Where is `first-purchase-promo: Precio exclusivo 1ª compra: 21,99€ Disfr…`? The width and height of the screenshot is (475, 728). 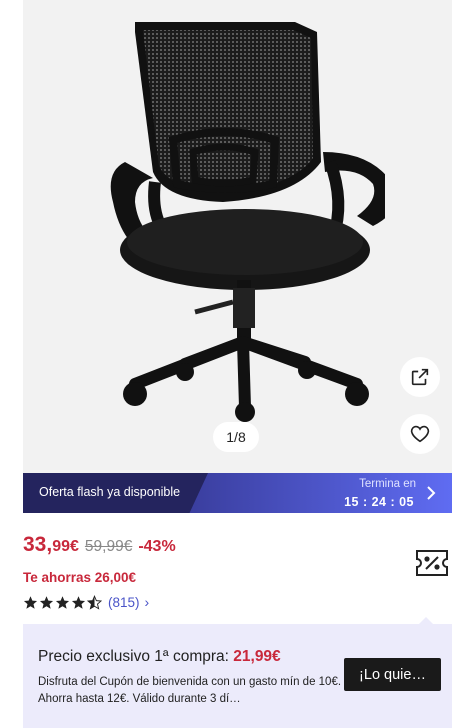
first-purchase-promo: Precio exclusivo 1ª compra: 21,99€ Disfr… is located at coordinates (237, 676).